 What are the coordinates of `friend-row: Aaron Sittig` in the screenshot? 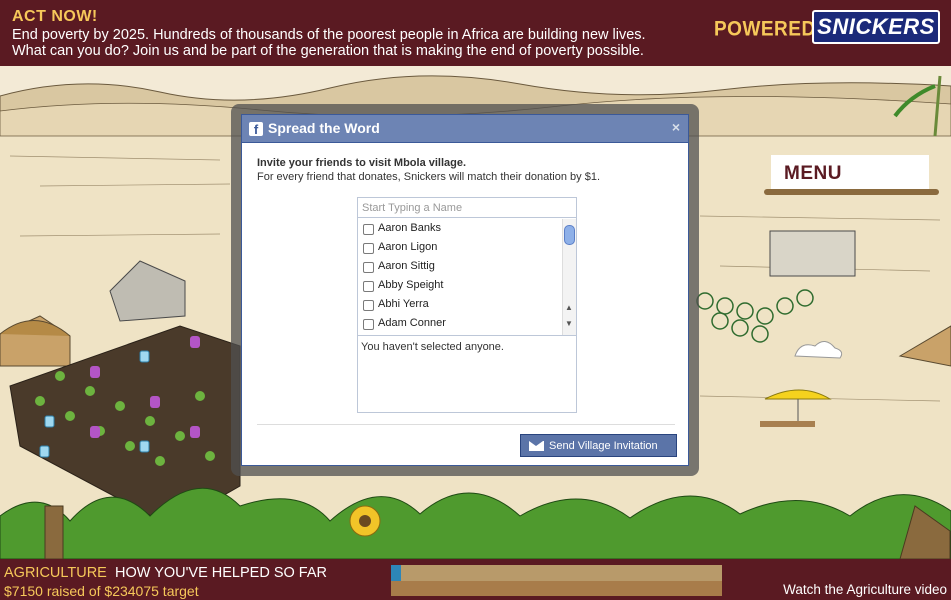 It's located at (459, 266).